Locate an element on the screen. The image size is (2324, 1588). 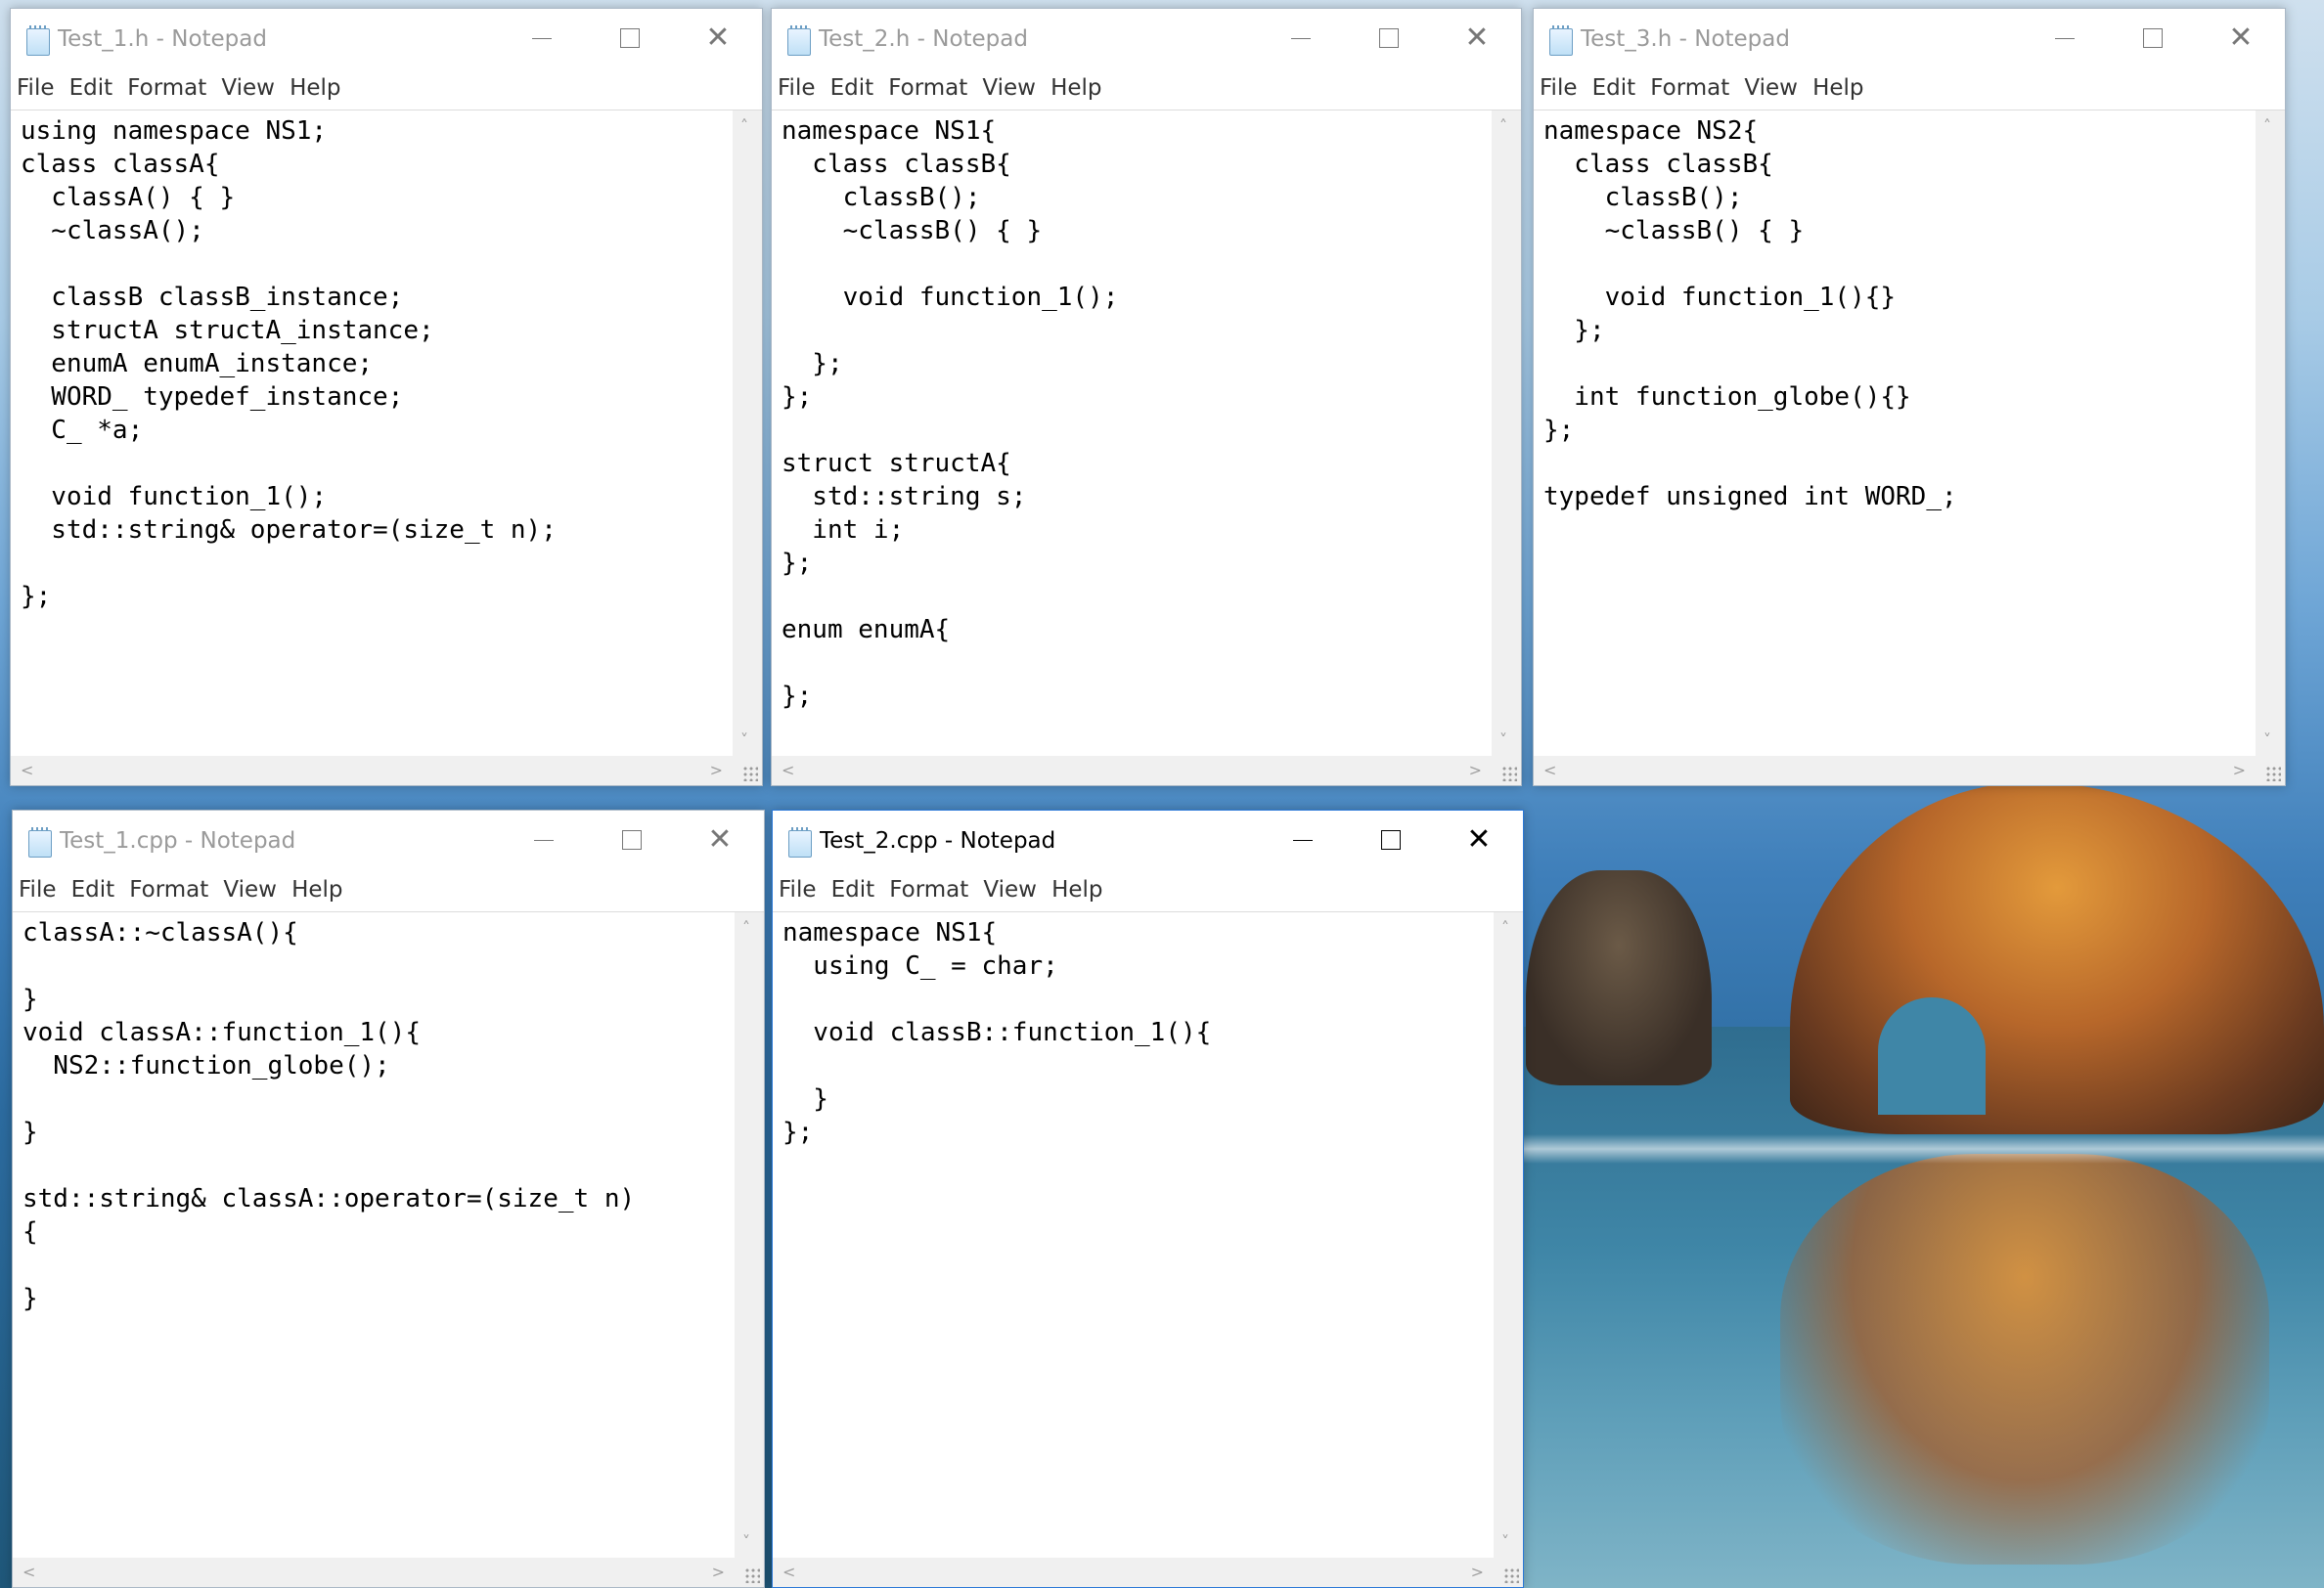
minimize-icon is located at coordinates (1303, 840).